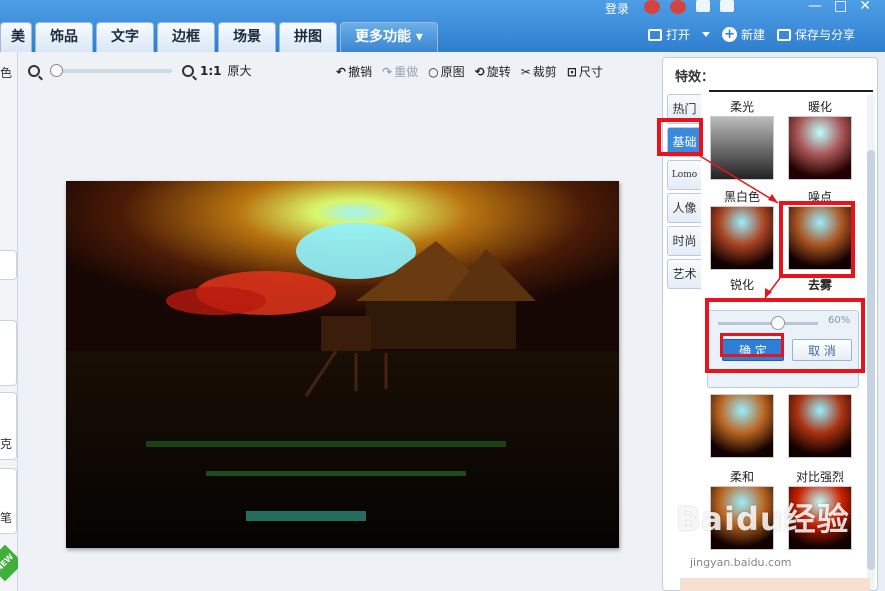 Image resolution: width=885 pixels, height=591 pixels. What do you see at coordinates (684, 175) in the screenshot?
I see `tab-lomo: Lomo` at bounding box center [684, 175].